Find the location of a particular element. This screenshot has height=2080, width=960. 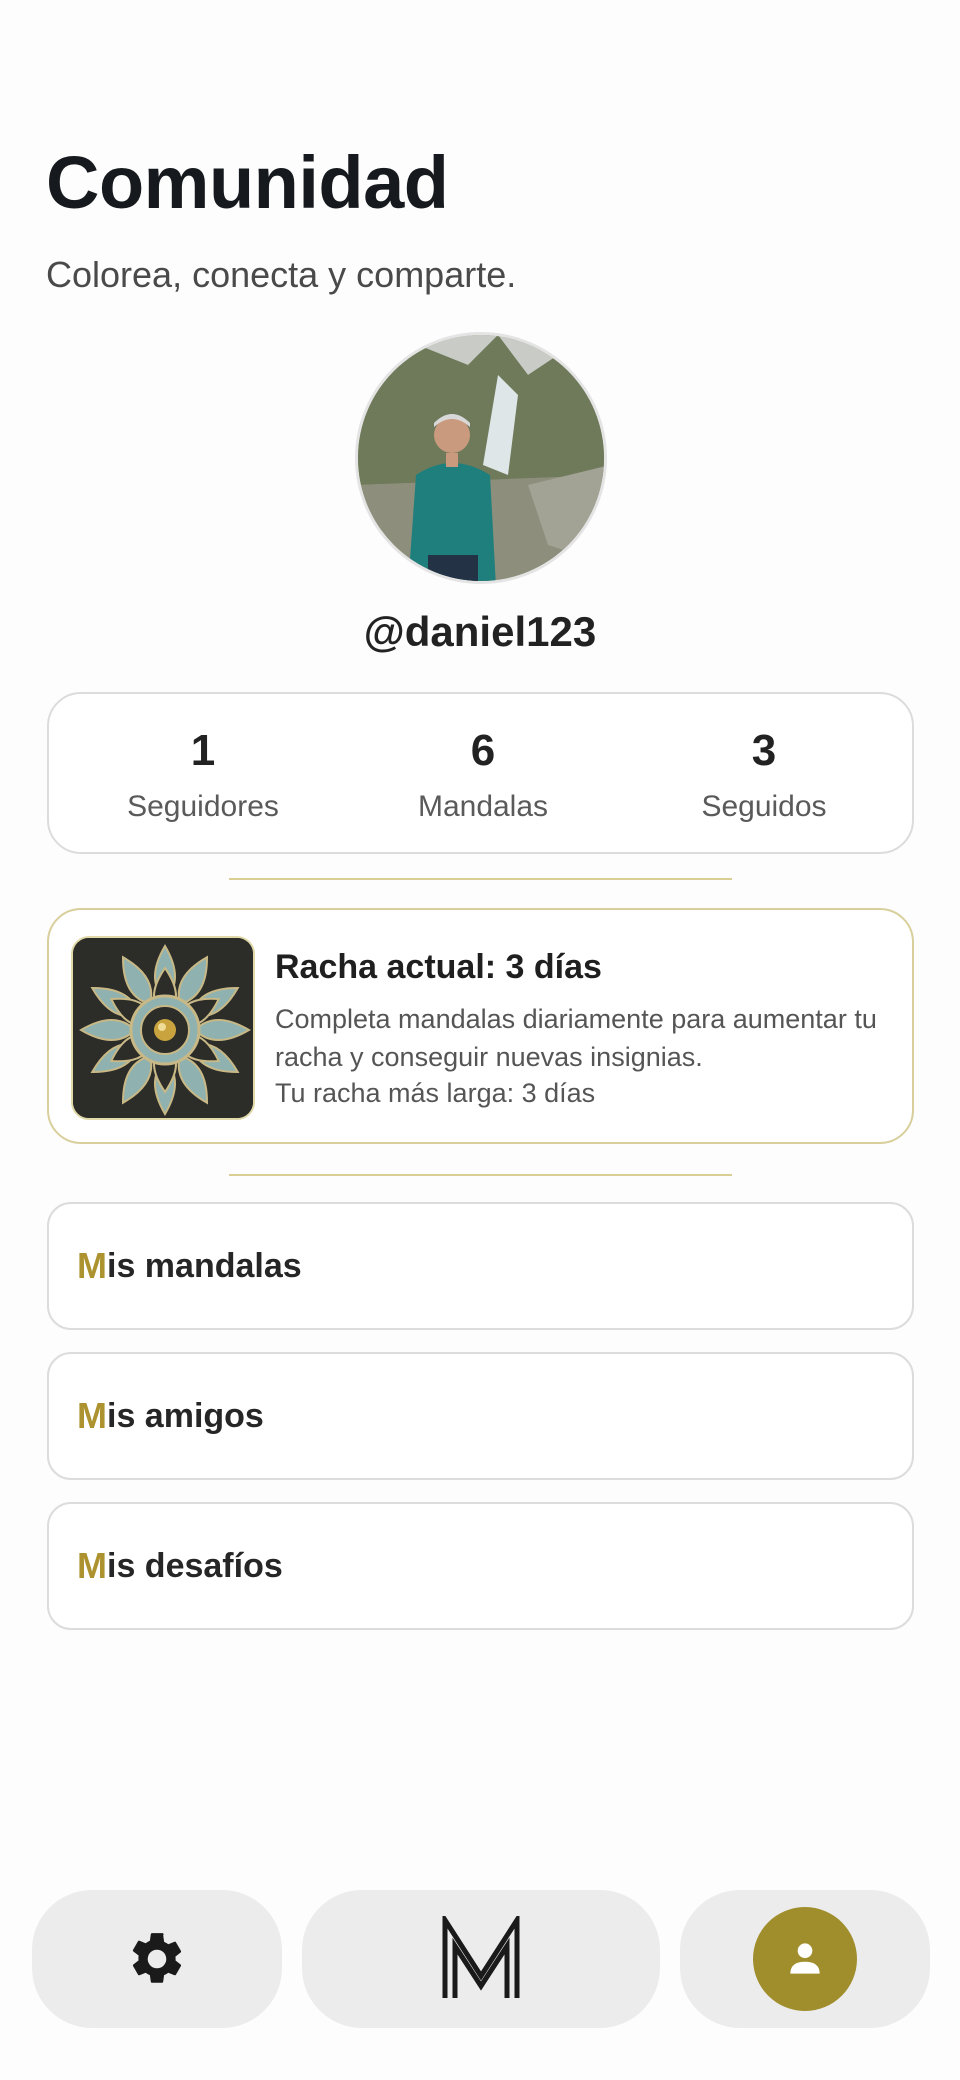

profile-active-indicator is located at coordinates (805, 1959).